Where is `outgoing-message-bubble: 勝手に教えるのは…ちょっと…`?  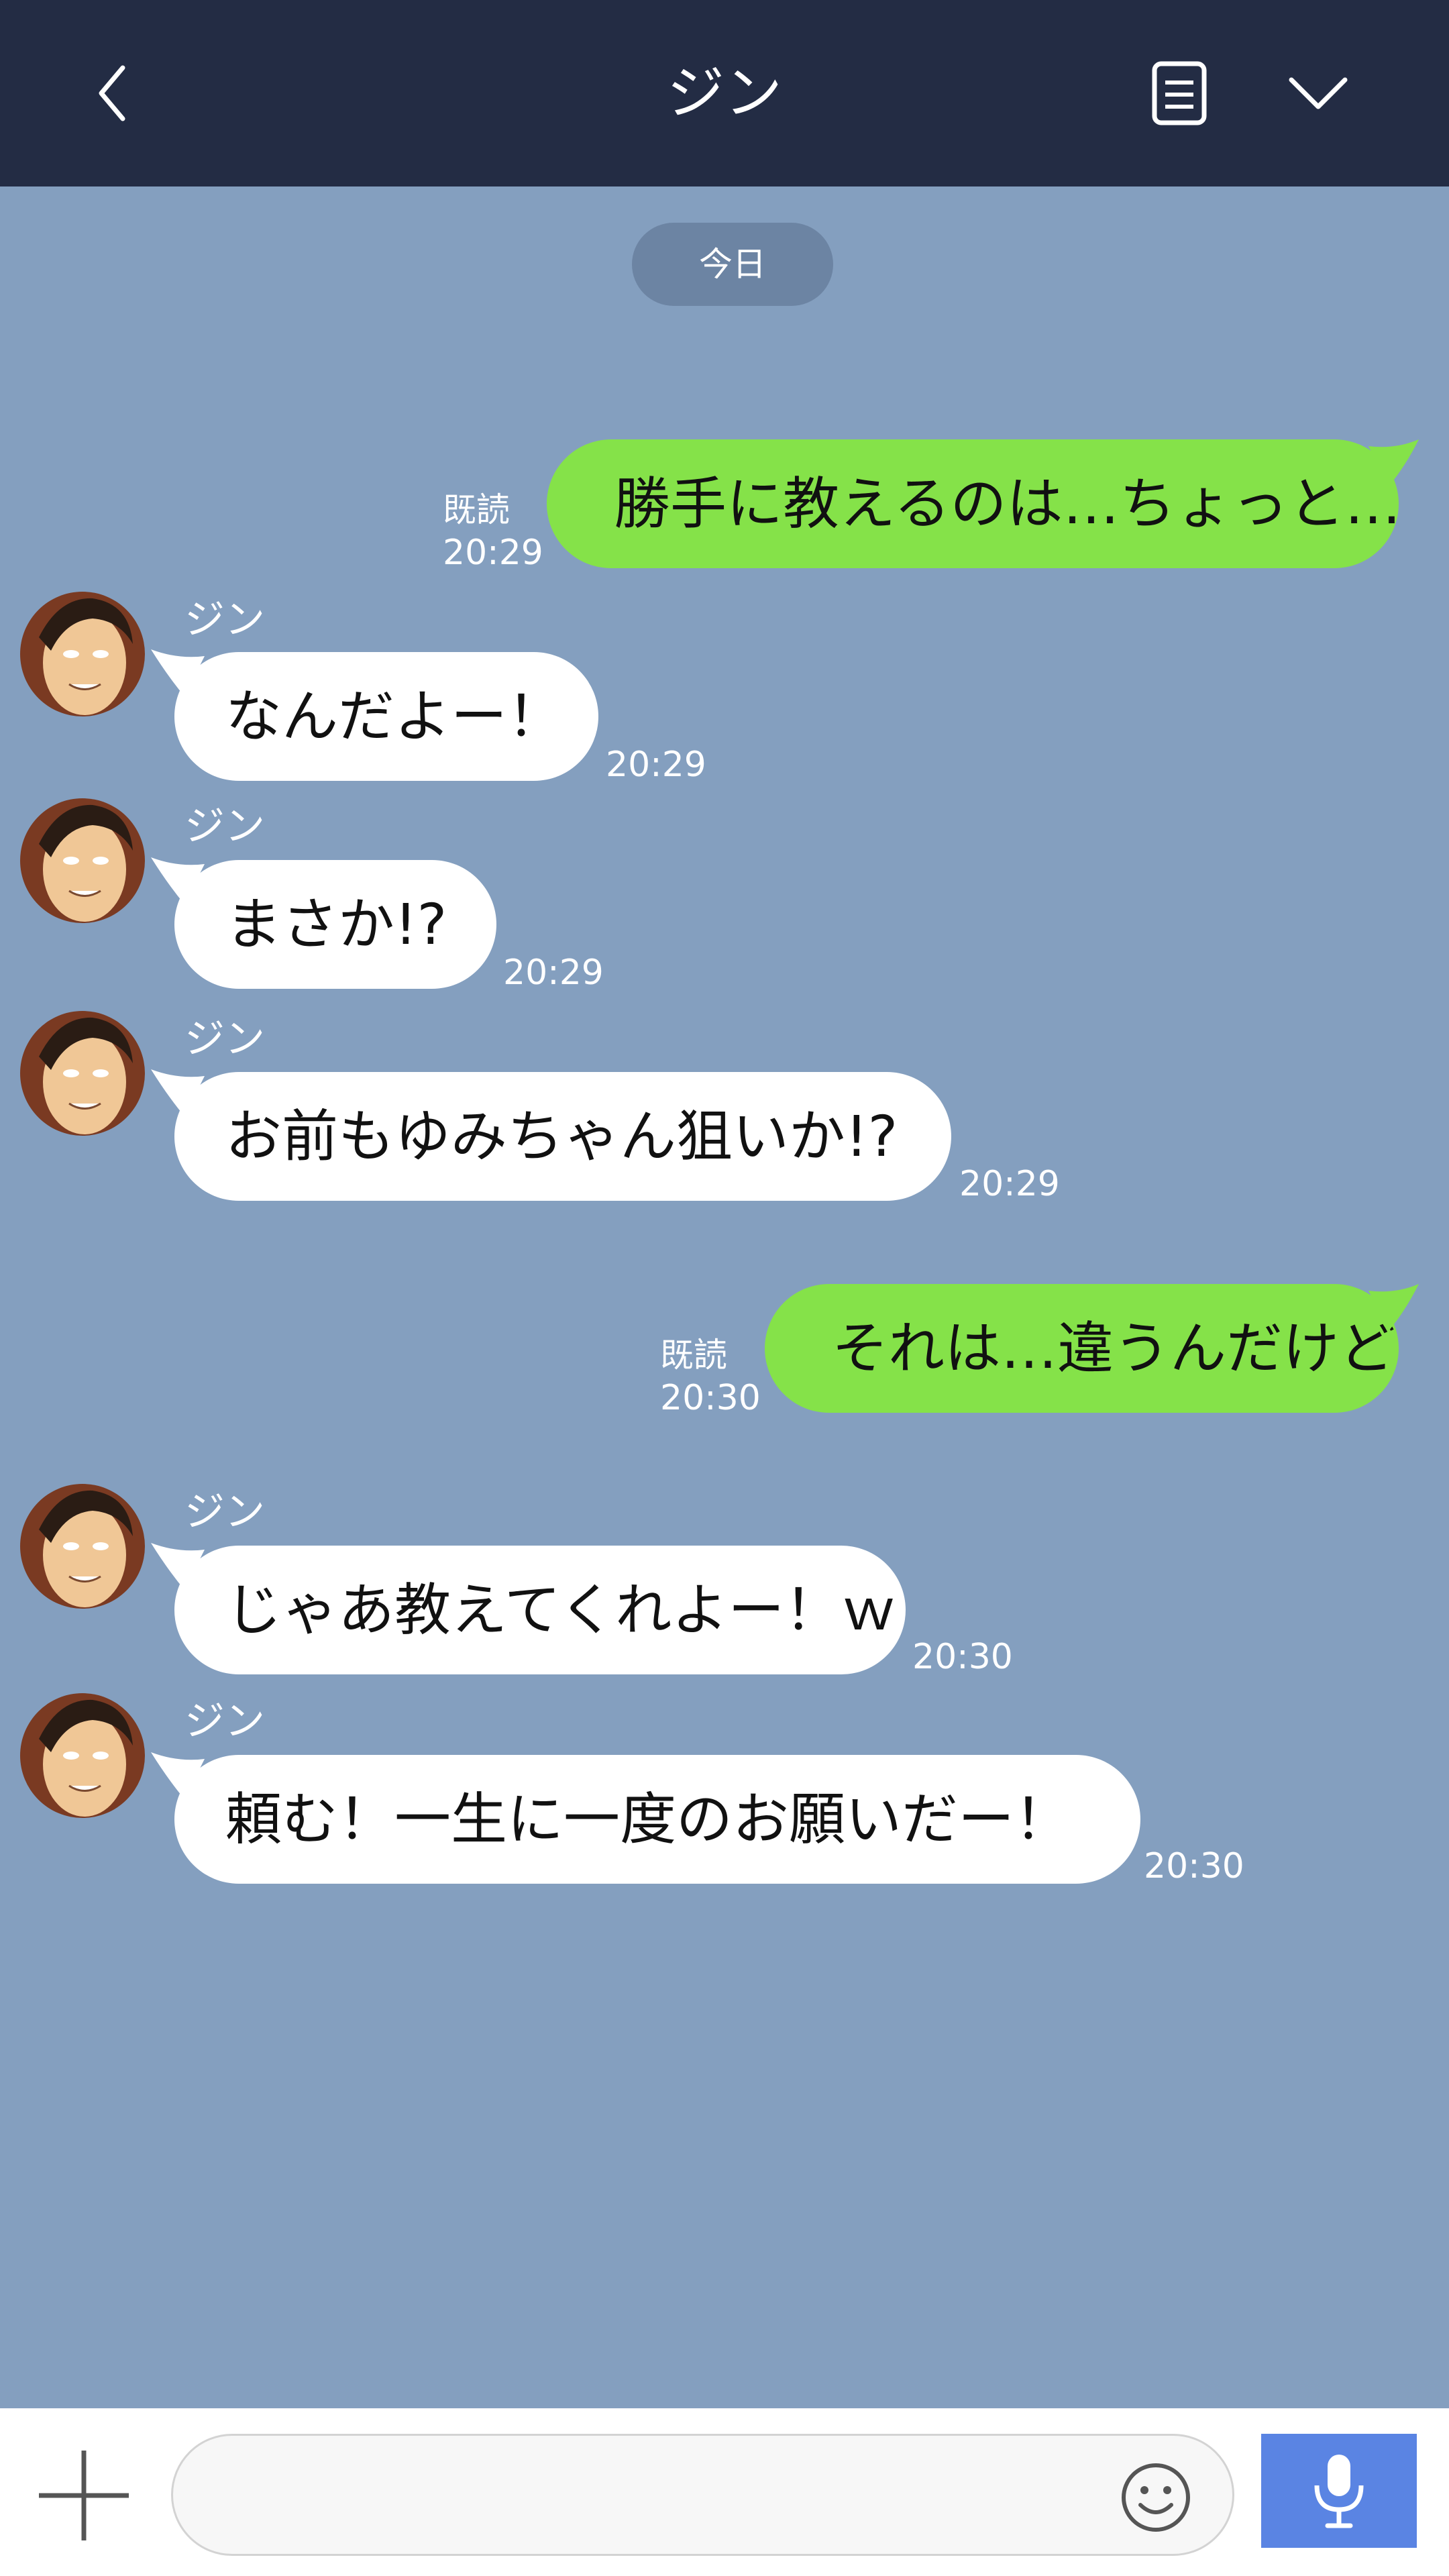
outgoing-message-bubble: 勝手に教えるのは…ちょっと… is located at coordinates (974, 503).